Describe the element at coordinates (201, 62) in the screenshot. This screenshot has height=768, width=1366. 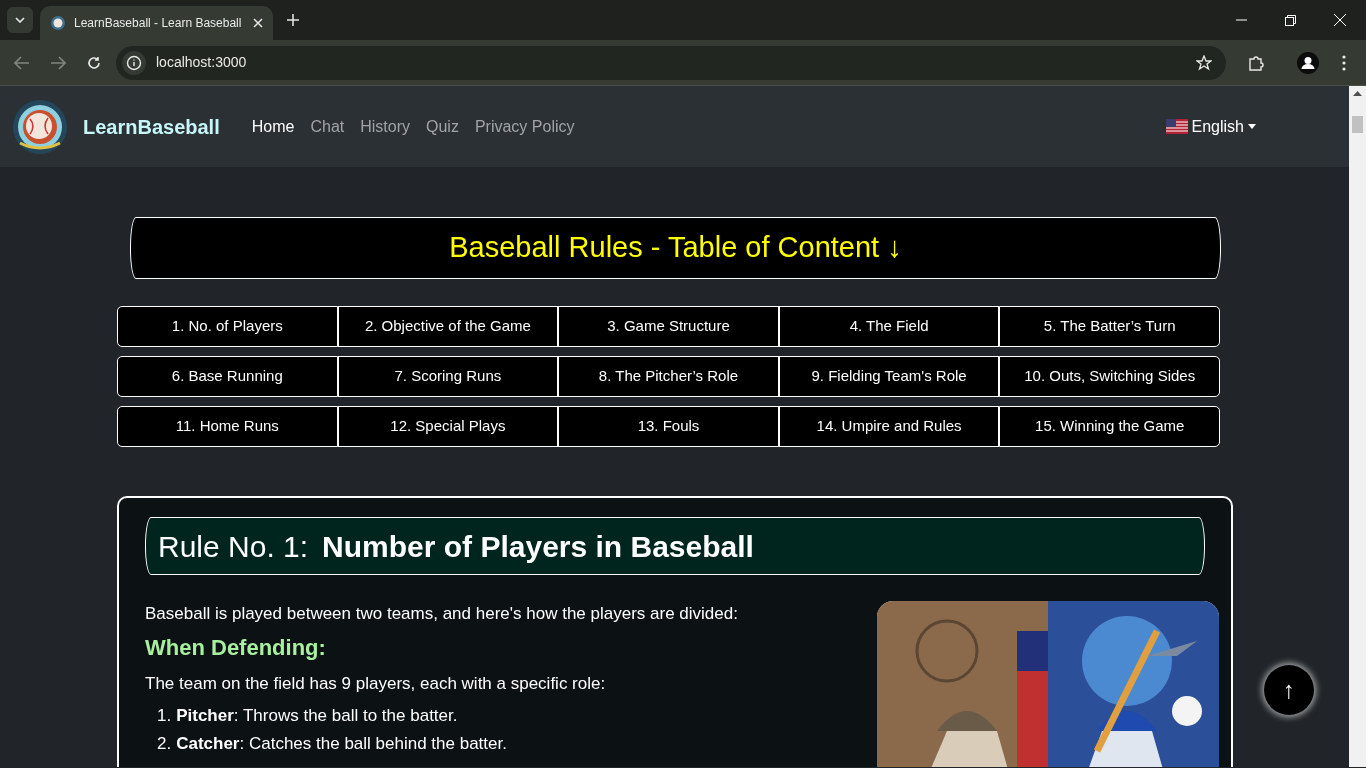
I see `url-text: localhost:3000` at that location.